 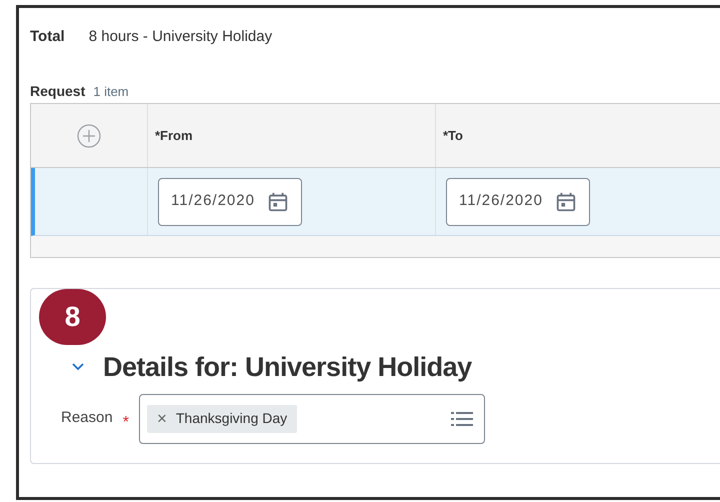 I want to click on reason-label: Reason, so click(x=87, y=418).